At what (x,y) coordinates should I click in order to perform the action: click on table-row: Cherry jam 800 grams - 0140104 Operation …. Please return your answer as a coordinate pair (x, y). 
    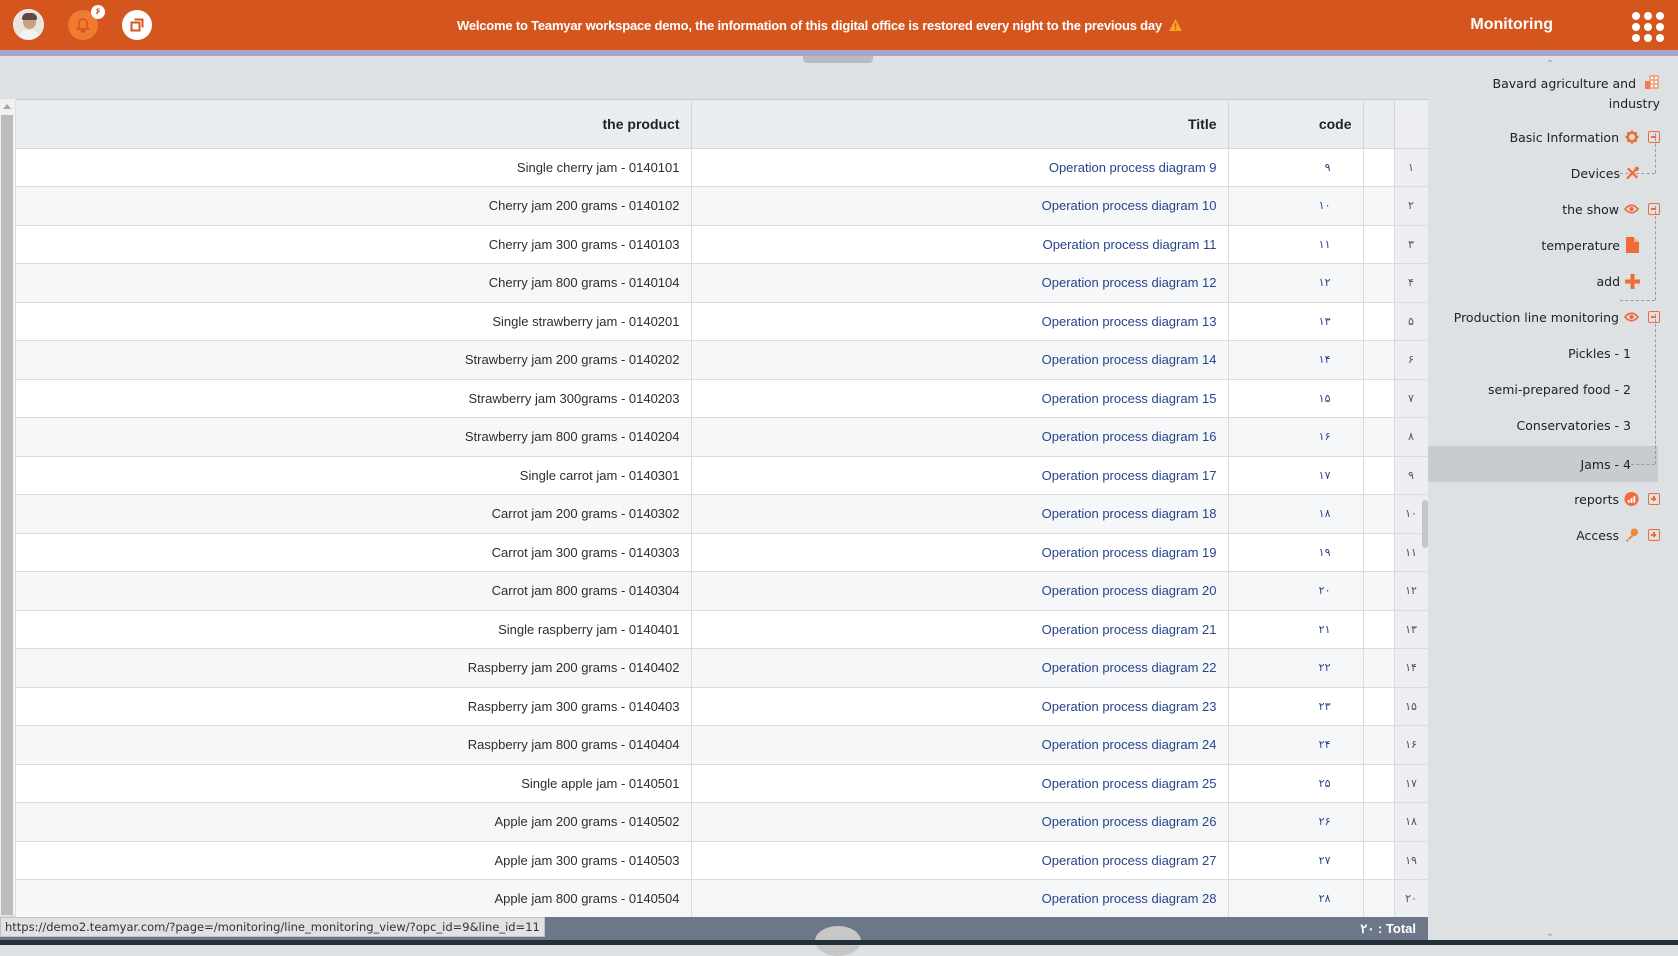
    Looking at the image, I should click on (722, 283).